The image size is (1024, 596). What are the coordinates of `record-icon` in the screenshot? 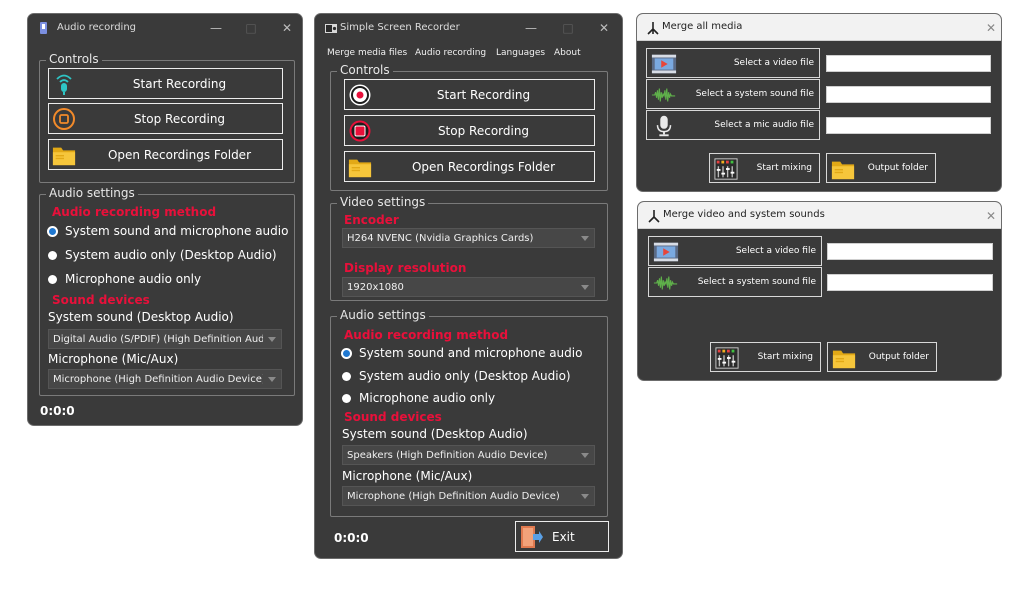 It's located at (360, 95).